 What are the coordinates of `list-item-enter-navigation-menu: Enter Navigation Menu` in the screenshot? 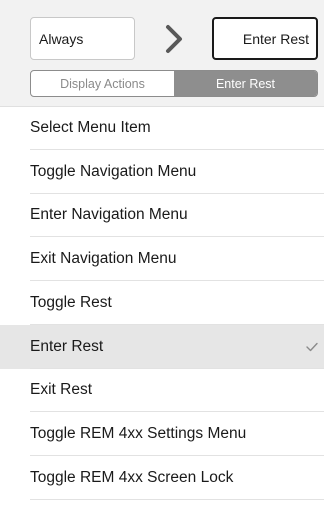 It's located at (162, 216).